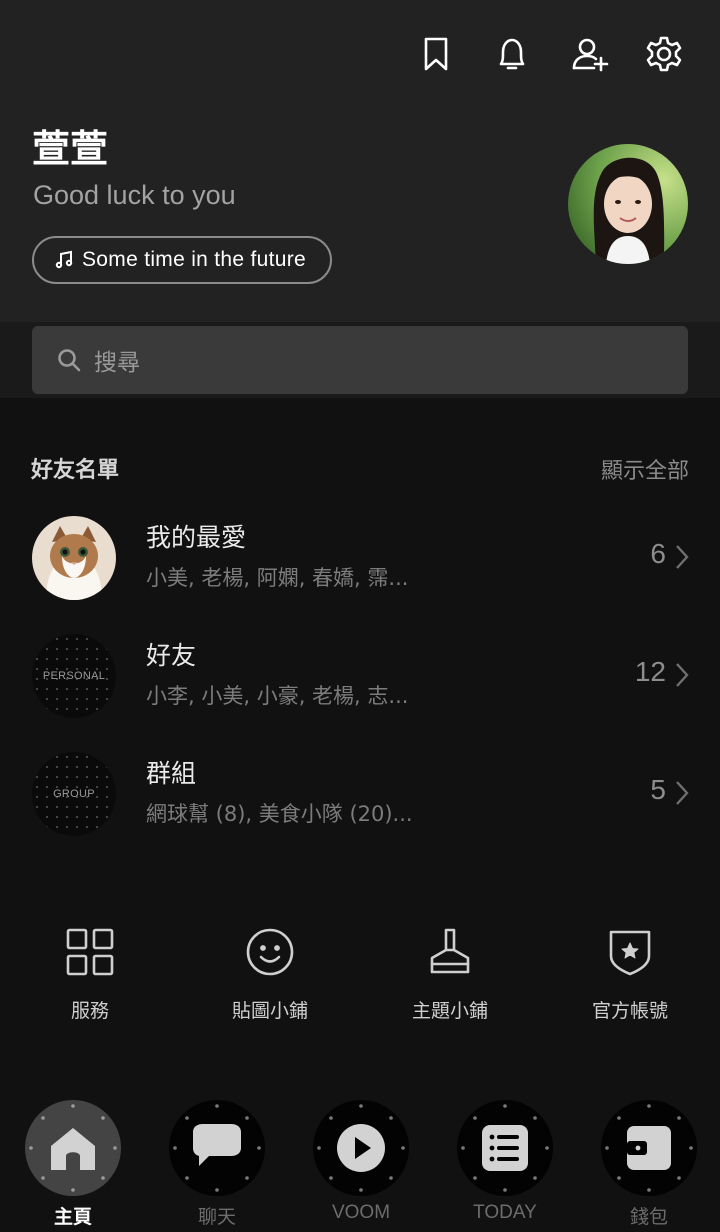 The image size is (720, 1232). I want to click on service-label: 服務, so click(89, 1011).